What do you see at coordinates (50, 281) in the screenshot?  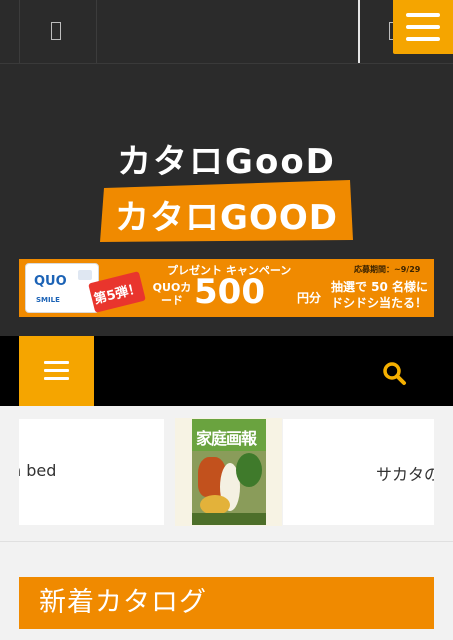 I see `card-brand: QUO` at bounding box center [50, 281].